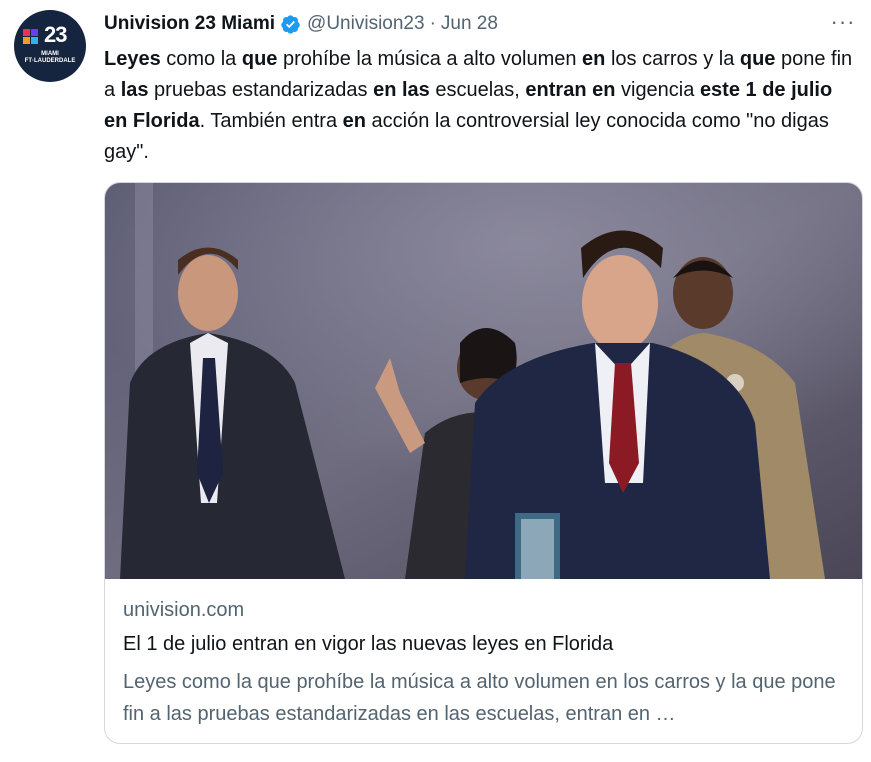  I want to click on tweet-text-segment: pruebas estandarizadas, so click(261, 90).